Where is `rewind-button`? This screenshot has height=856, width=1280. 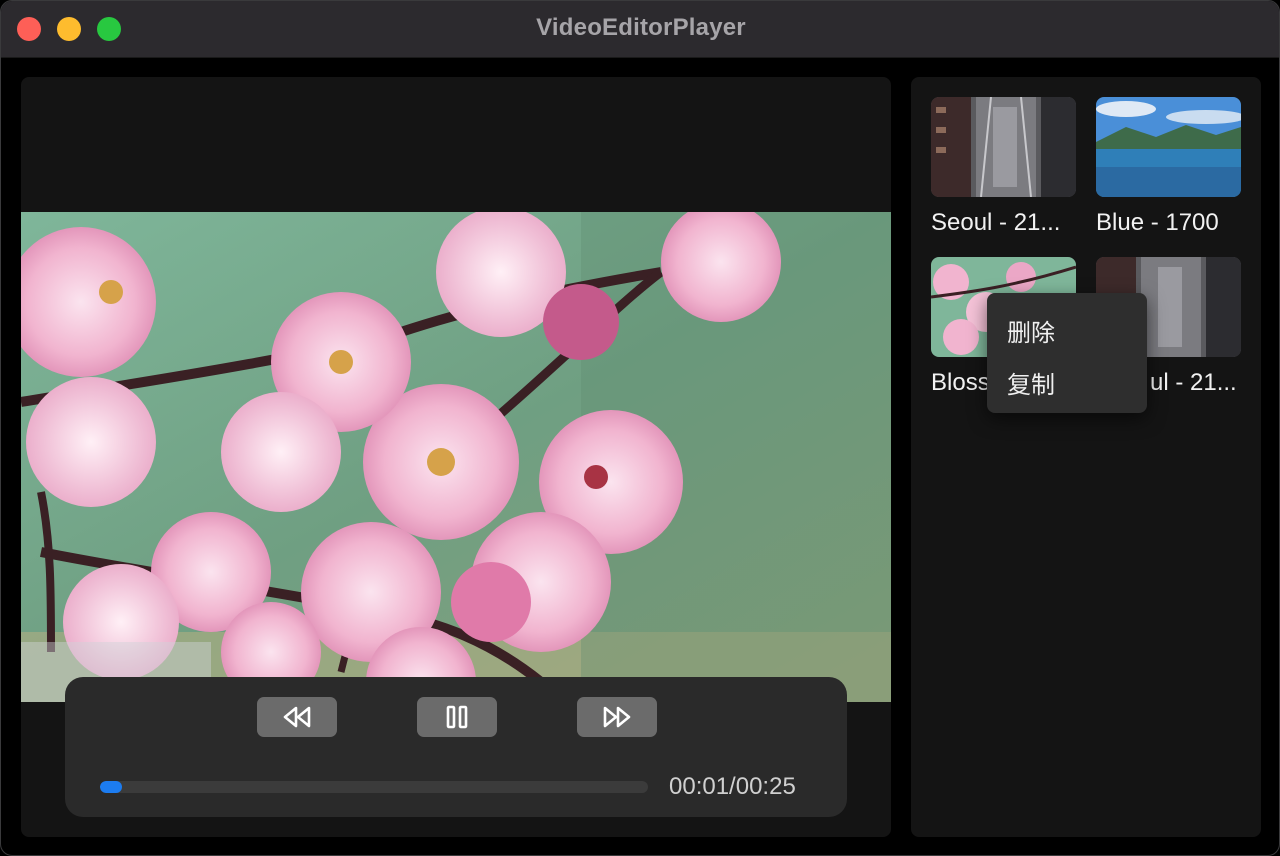
rewind-button is located at coordinates (297, 717).